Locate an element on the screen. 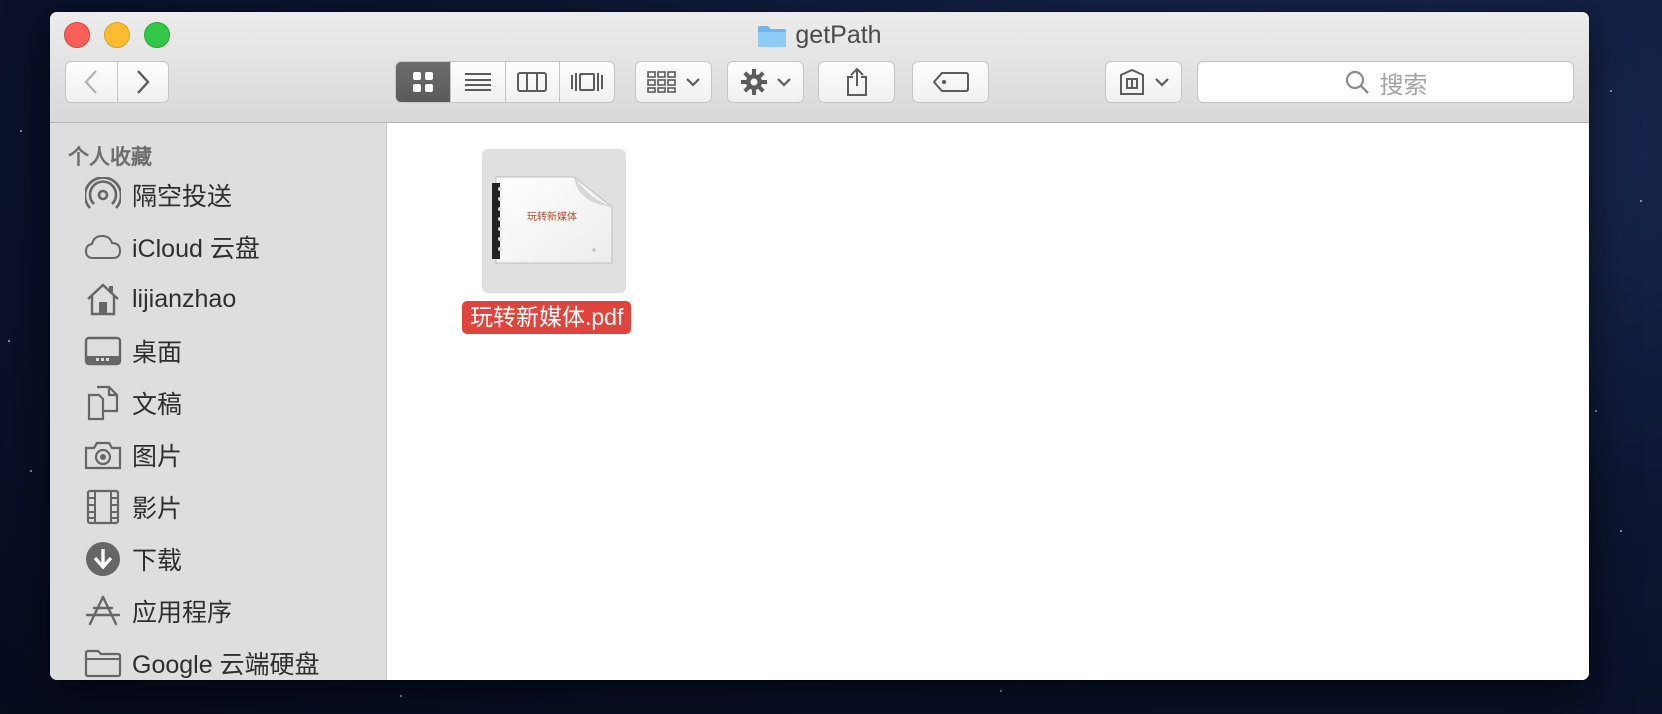 The width and height of the screenshot is (1662, 714). forward-button is located at coordinates (142, 82).